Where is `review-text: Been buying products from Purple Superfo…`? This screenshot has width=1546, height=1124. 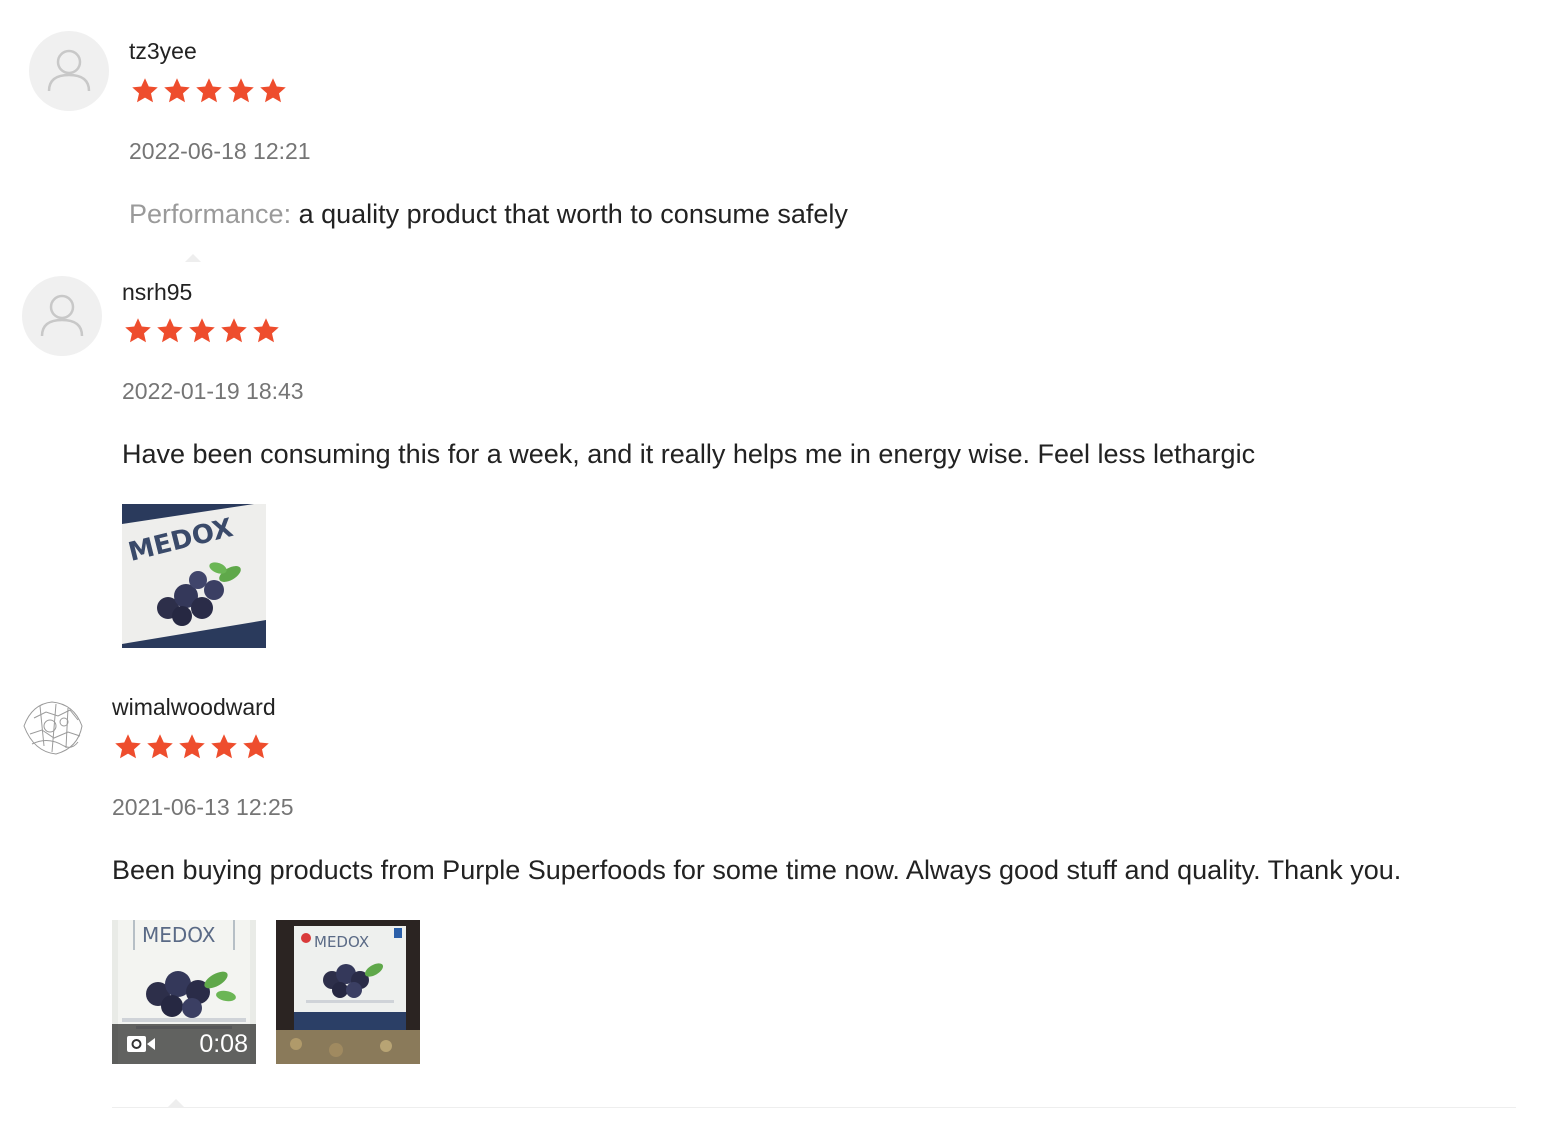 review-text: Been buying products from Purple Superfo… is located at coordinates (757, 870).